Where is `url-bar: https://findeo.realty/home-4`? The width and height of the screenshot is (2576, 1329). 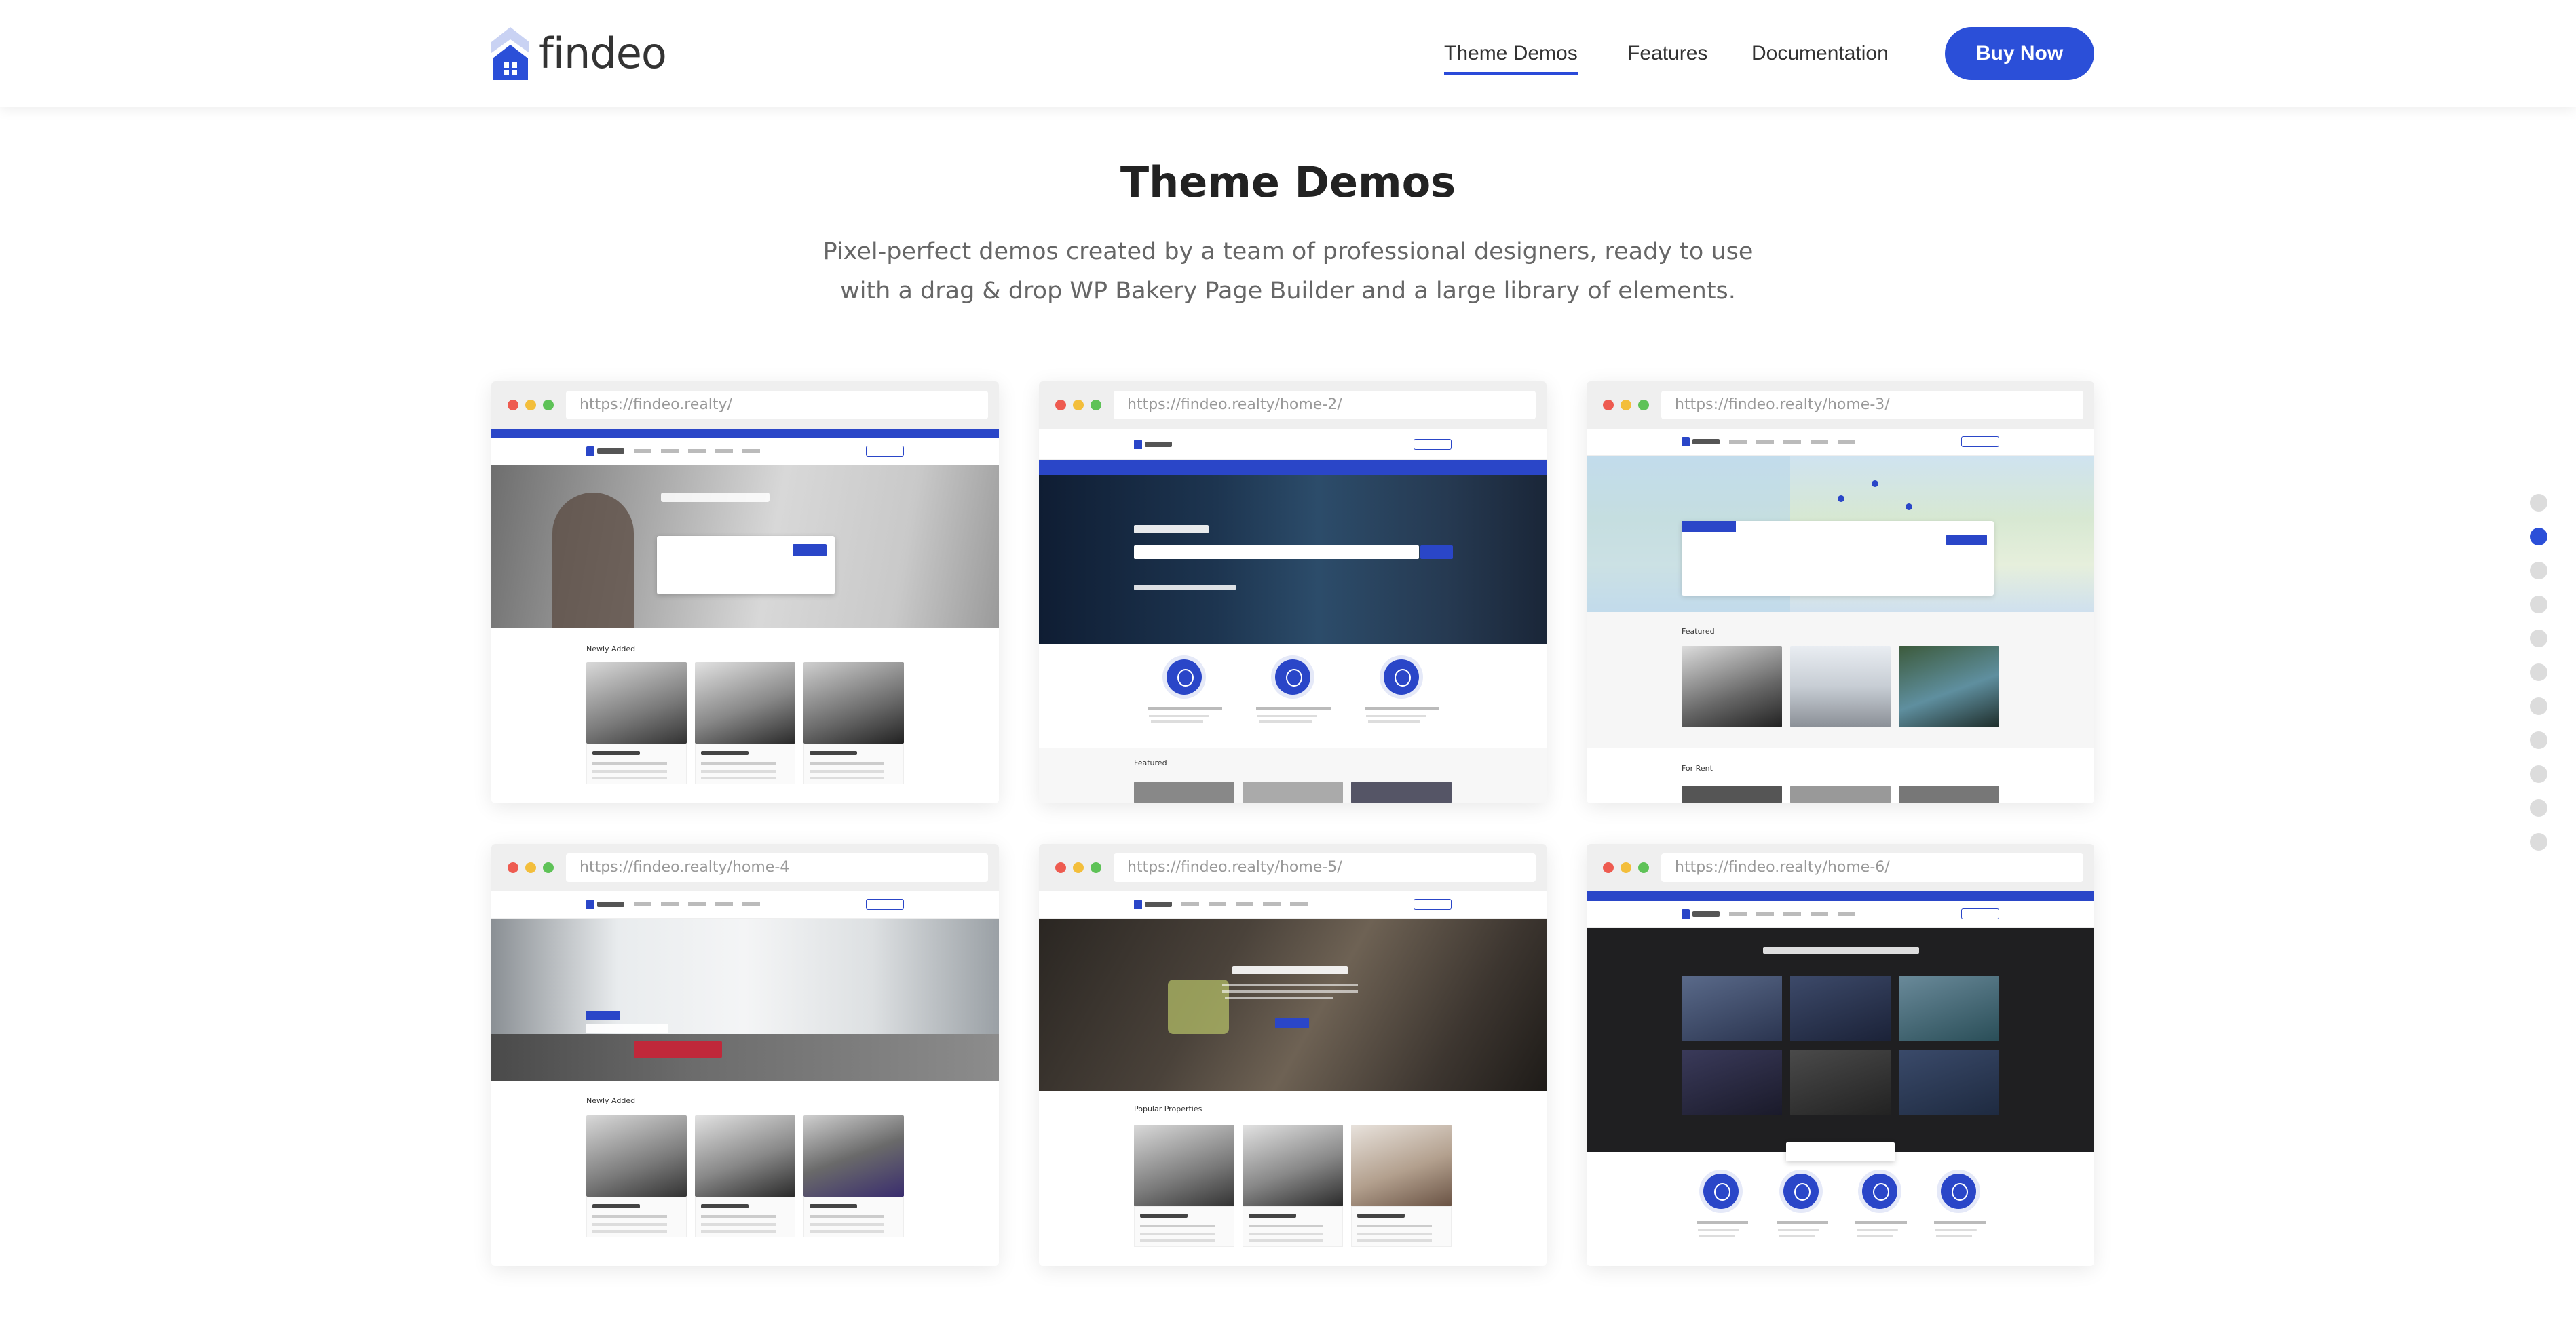 url-bar: https://findeo.realty/home-4 is located at coordinates (777, 867).